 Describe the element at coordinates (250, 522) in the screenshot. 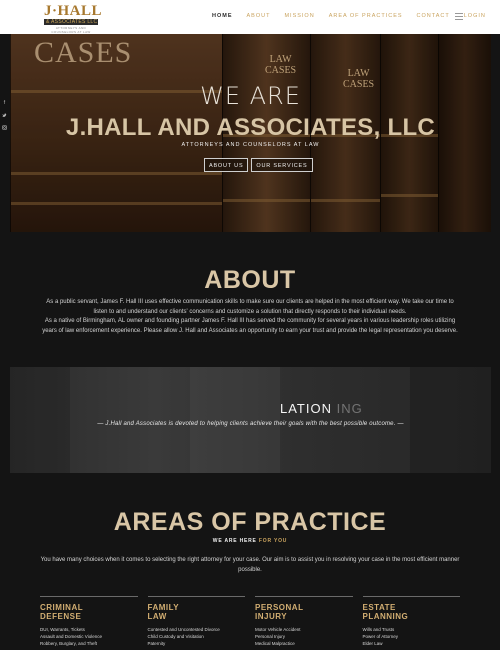

I see `areas-heading: AREAS OF PRACTICE` at that location.